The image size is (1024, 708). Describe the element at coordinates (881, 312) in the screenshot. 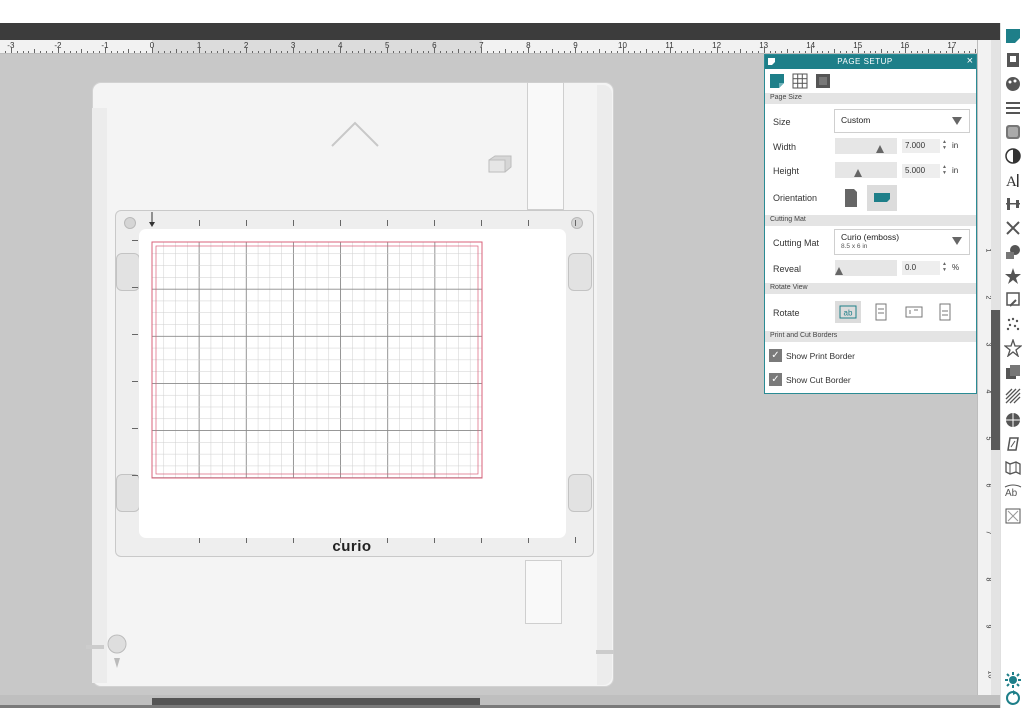

I see `rotate-90-icon` at that location.